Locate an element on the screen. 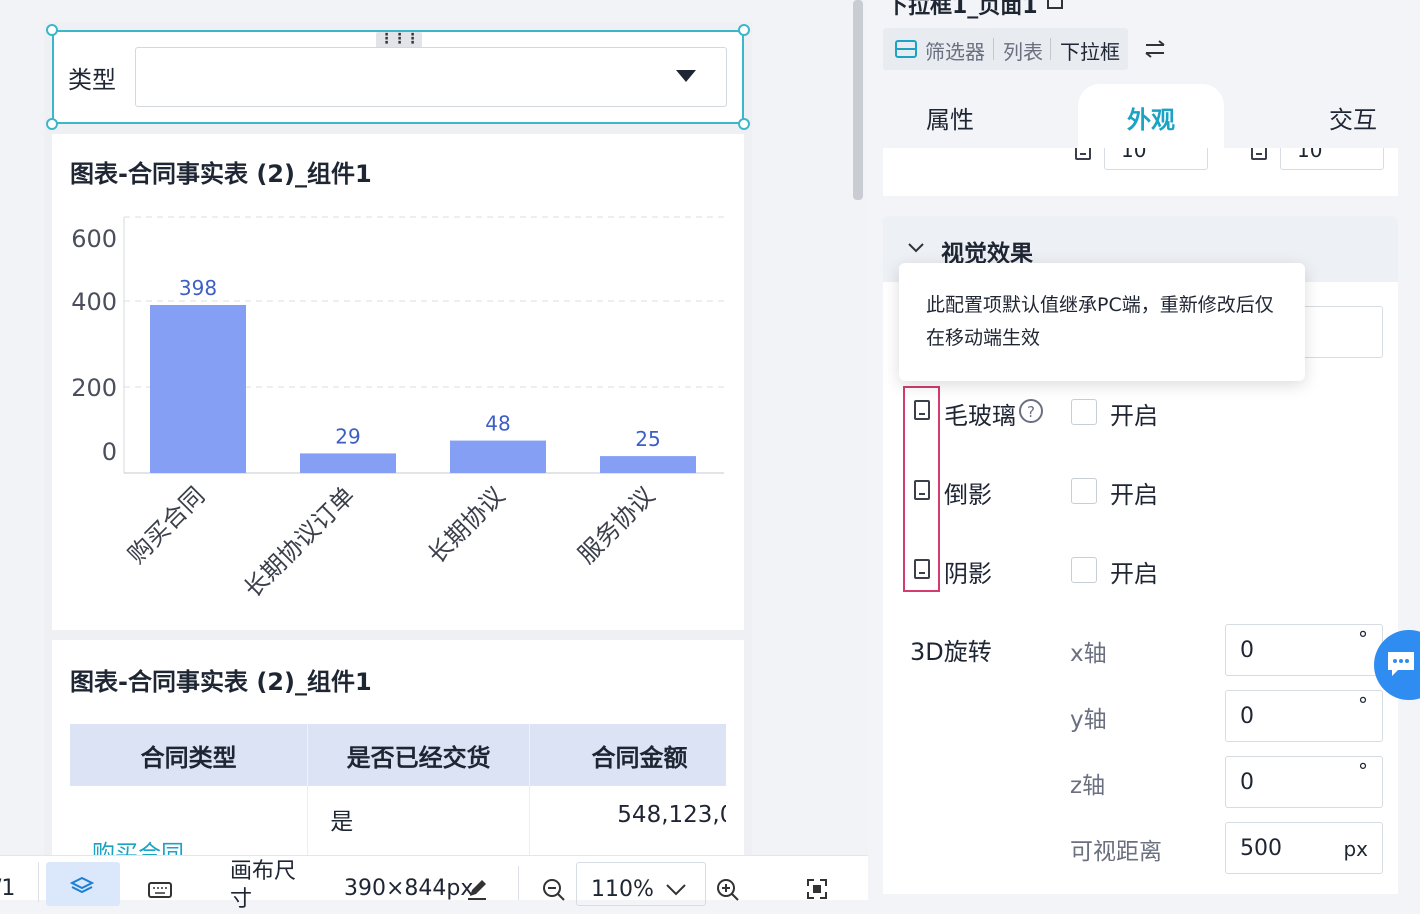 The image size is (1420, 914). tab-interaction: 交互 is located at coordinates (1353, 117).